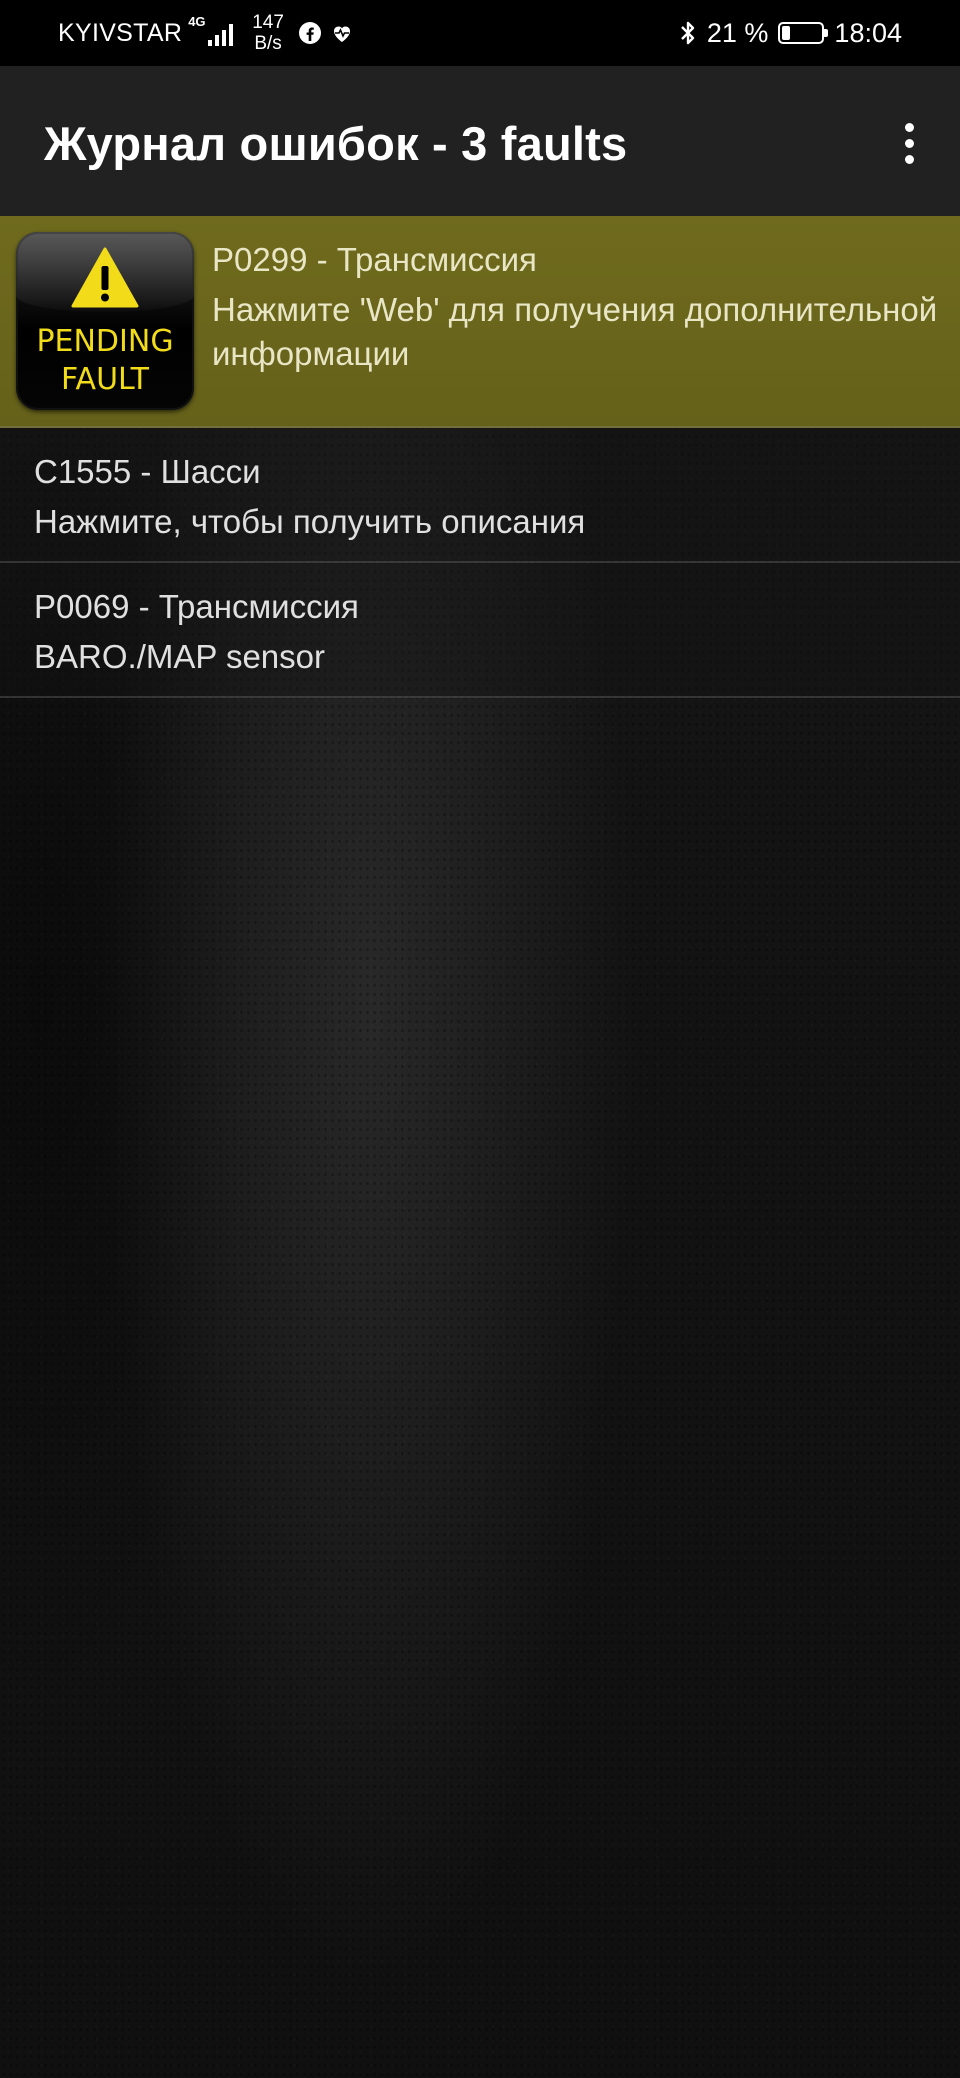 This screenshot has height=2078, width=960. What do you see at coordinates (268, 43) in the screenshot?
I see `speed-unit: B/s` at bounding box center [268, 43].